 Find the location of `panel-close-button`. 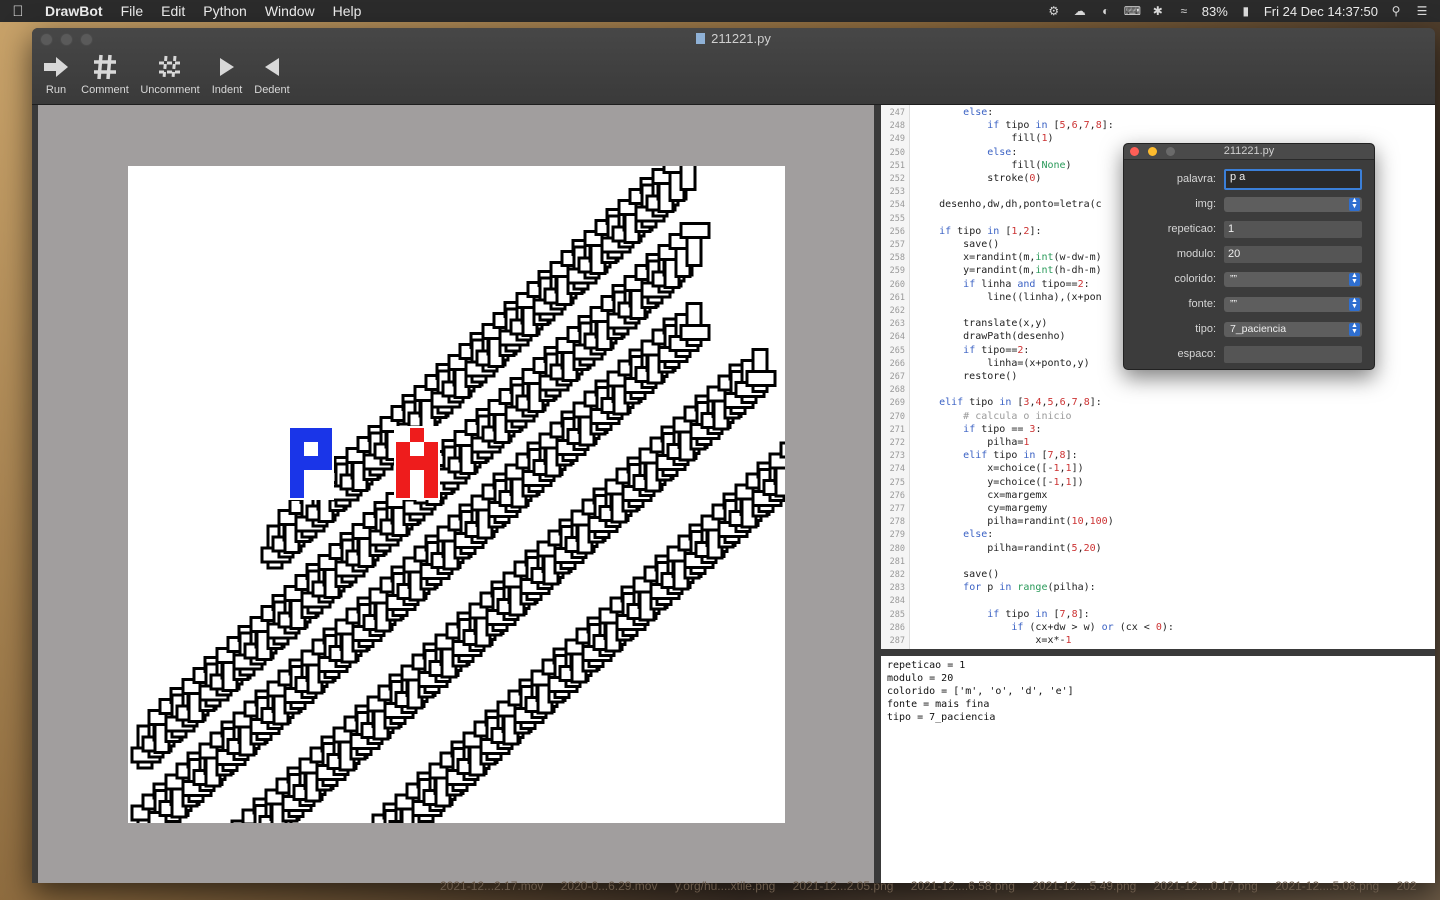

panel-close-button is located at coordinates (1134, 151).